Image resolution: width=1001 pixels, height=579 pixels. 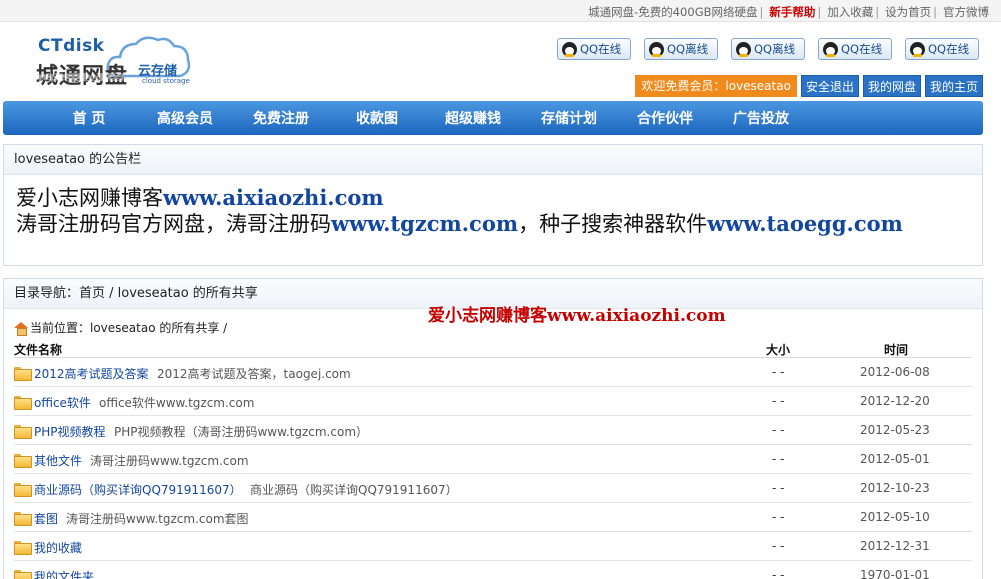 What do you see at coordinates (241, 432) in the screenshot?
I see `file-description: PHP视频教程（涛哥注册码www.tgzcm.com）` at bounding box center [241, 432].